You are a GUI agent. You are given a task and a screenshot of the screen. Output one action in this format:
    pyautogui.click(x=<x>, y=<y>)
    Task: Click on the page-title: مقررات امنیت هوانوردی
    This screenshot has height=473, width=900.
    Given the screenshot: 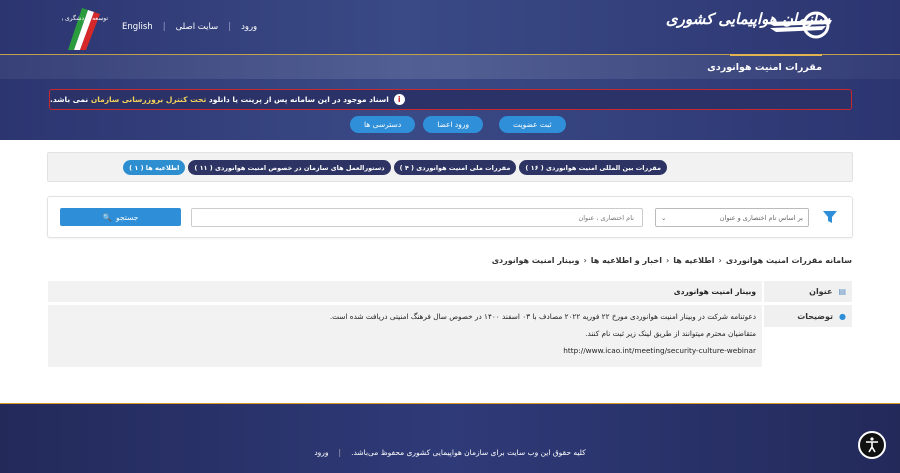 What is the action you would take?
    pyautogui.click(x=764, y=67)
    